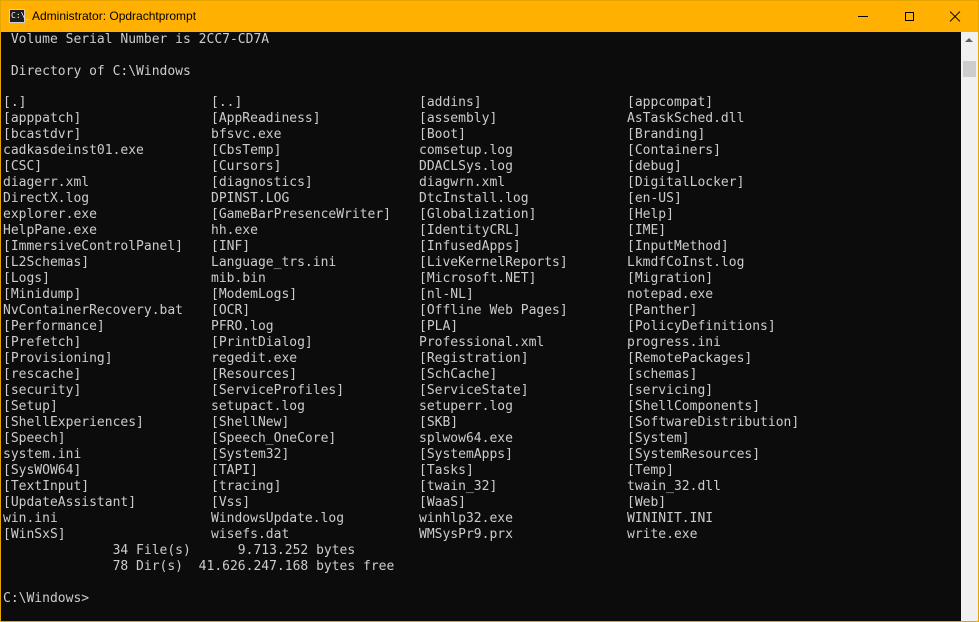 The image size is (979, 622). What do you see at coordinates (674, 342) in the screenshot?
I see `directory-entry: progress.ini` at bounding box center [674, 342].